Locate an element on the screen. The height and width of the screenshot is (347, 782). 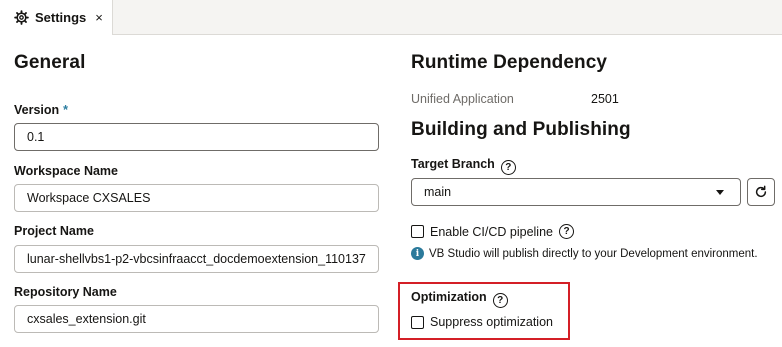
refresh-button is located at coordinates (761, 192).